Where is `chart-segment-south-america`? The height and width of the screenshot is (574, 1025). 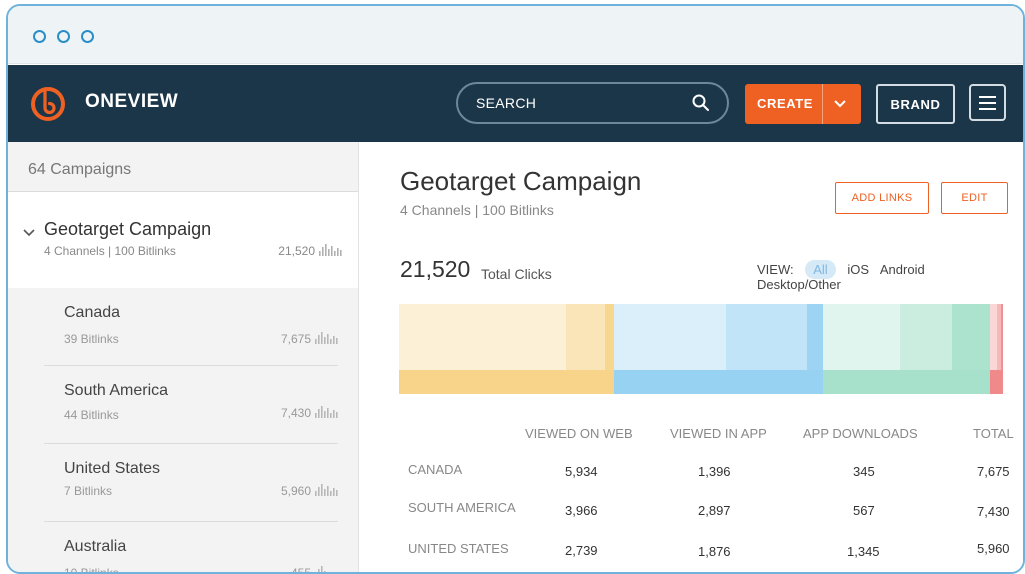
chart-segment-south-america is located at coordinates (718, 382).